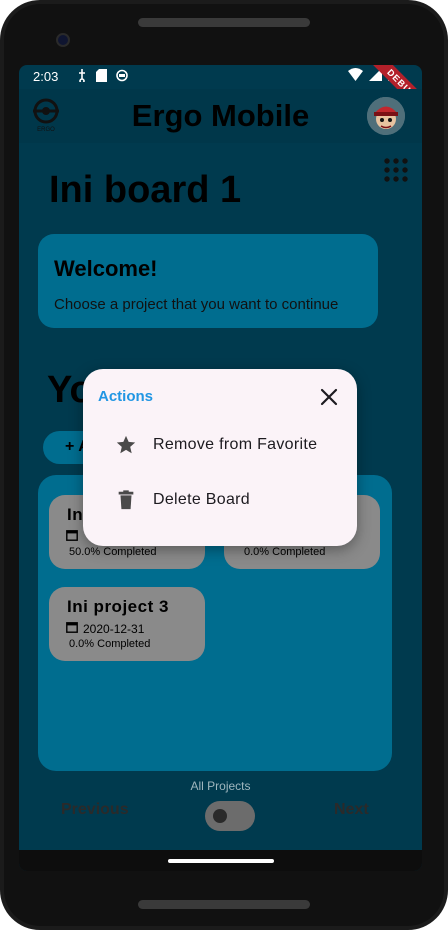  What do you see at coordinates (75, 514) in the screenshot?
I see `project-name: In` at bounding box center [75, 514].